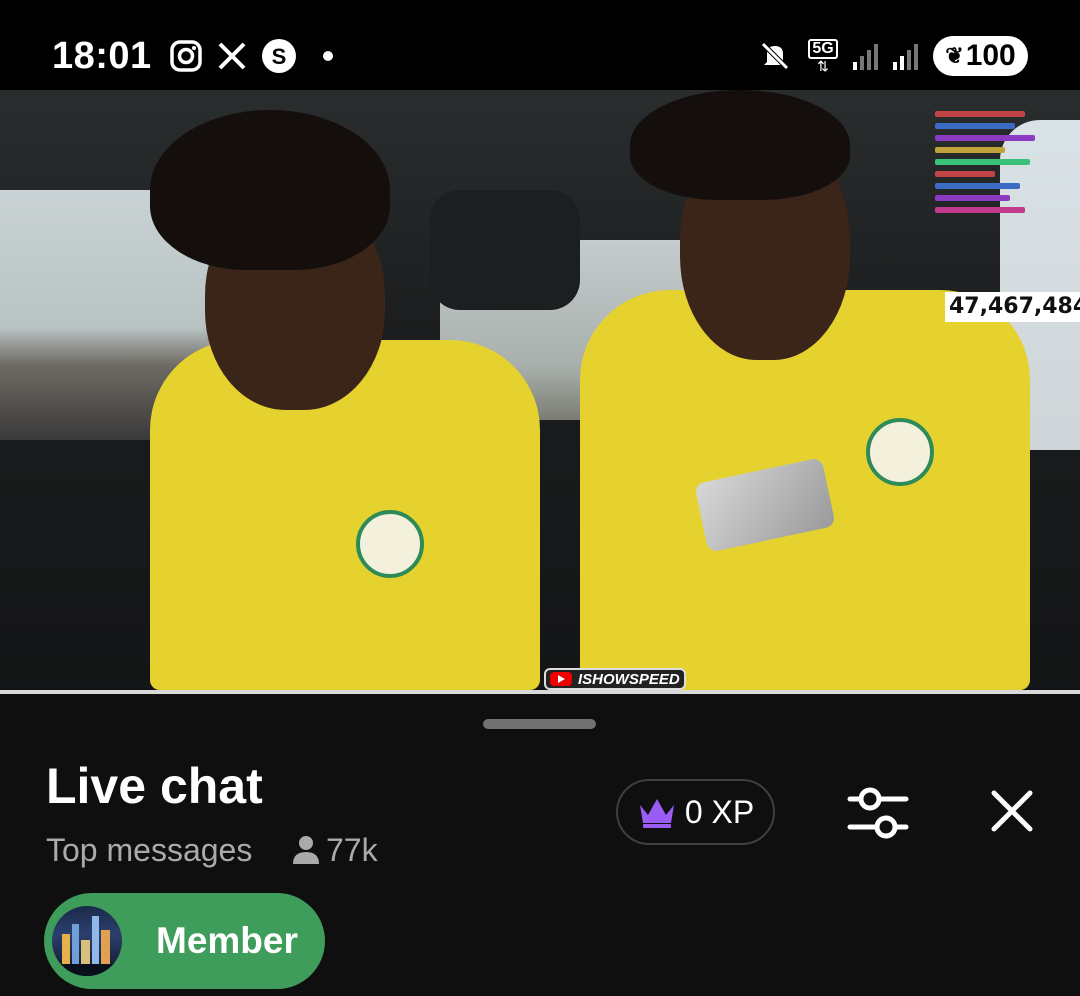 Image resolution: width=1080 pixels, height=996 pixels. Describe the element at coordinates (505, 250) in the screenshot. I see `seat-headrest` at that location.